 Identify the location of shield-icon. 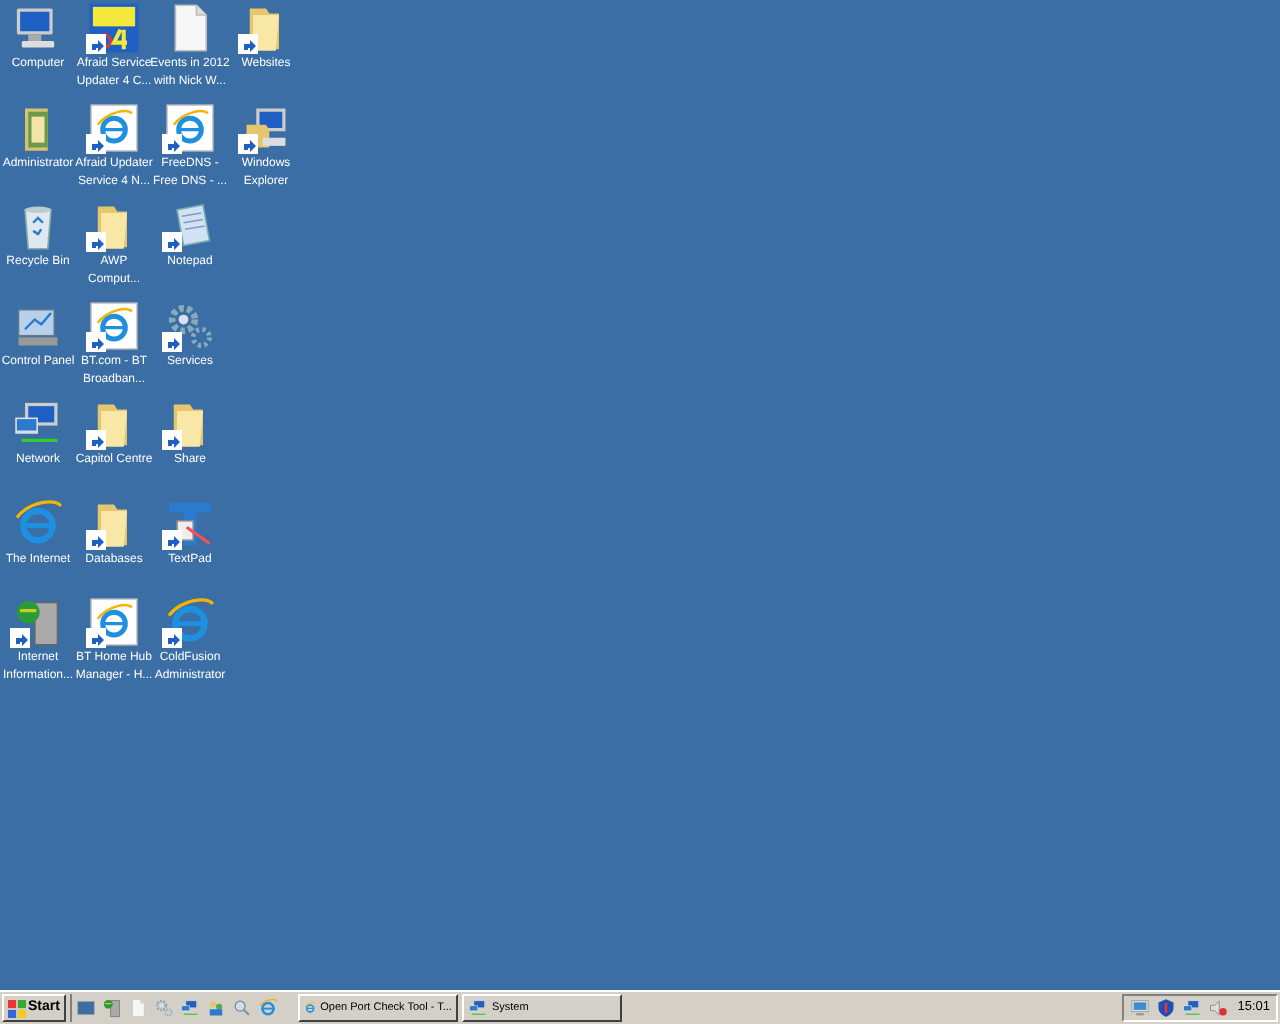
(1165, 1008).